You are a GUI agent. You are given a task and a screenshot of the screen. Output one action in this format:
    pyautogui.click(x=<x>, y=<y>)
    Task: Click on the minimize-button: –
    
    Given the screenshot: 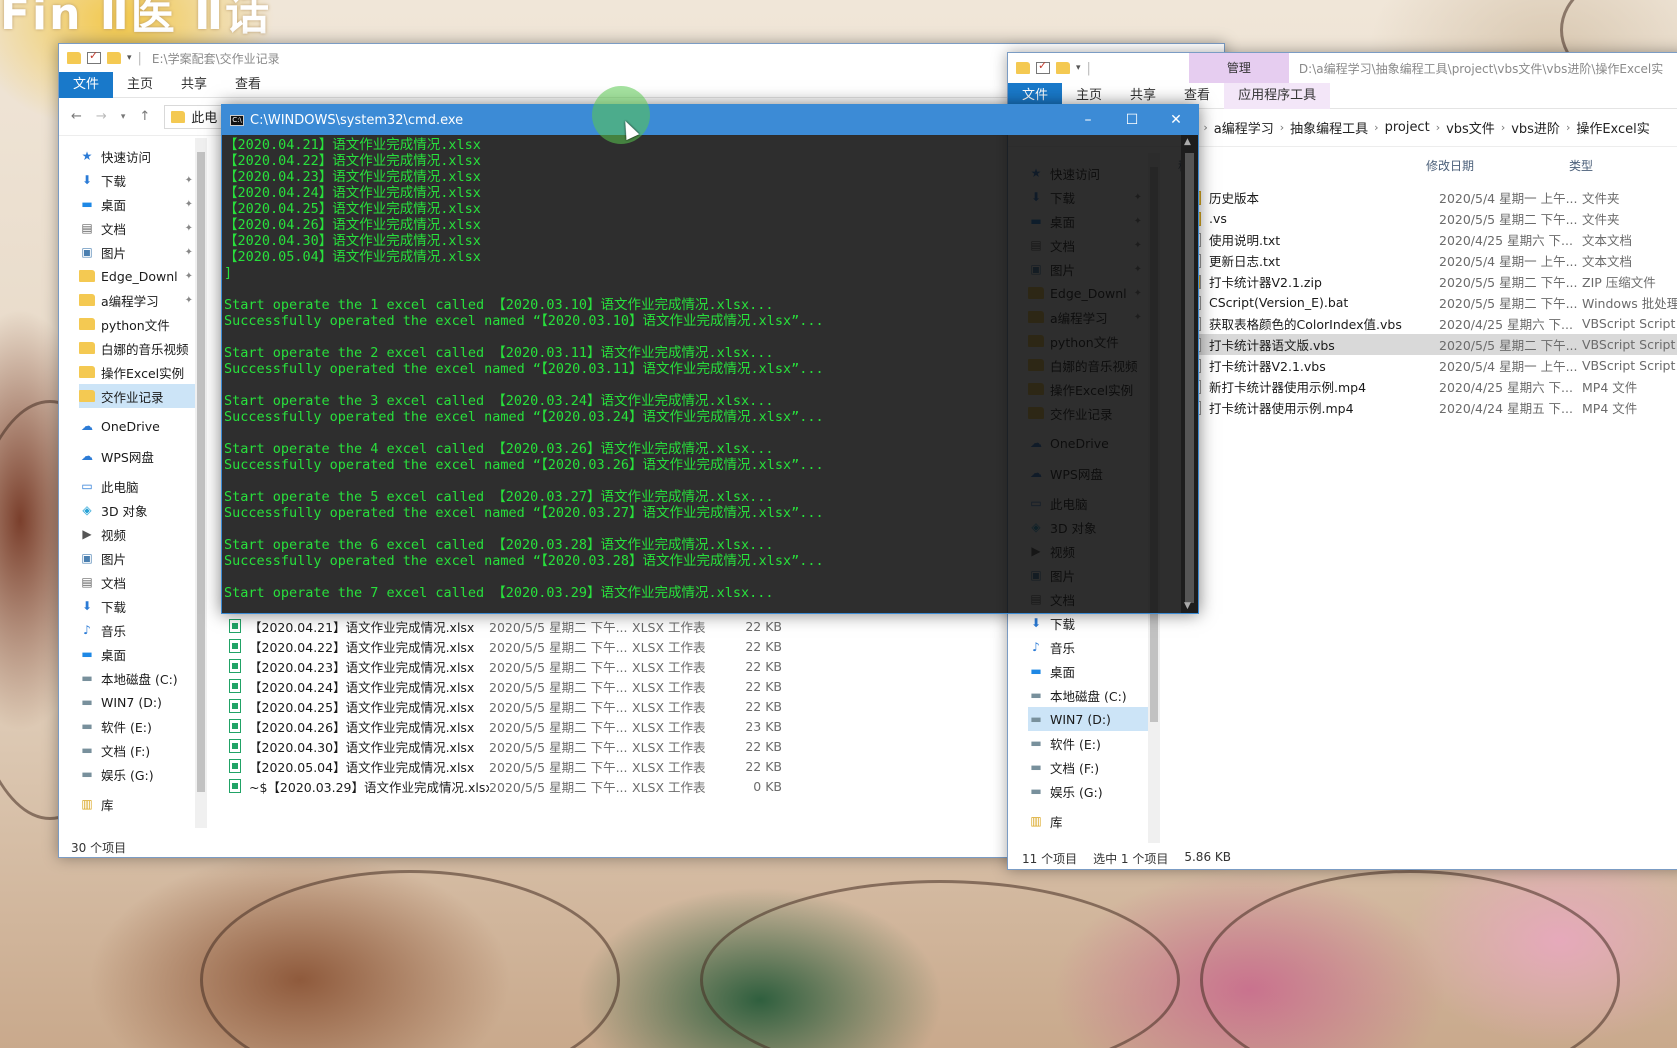 What is the action you would take?
    pyautogui.click(x=1088, y=120)
    